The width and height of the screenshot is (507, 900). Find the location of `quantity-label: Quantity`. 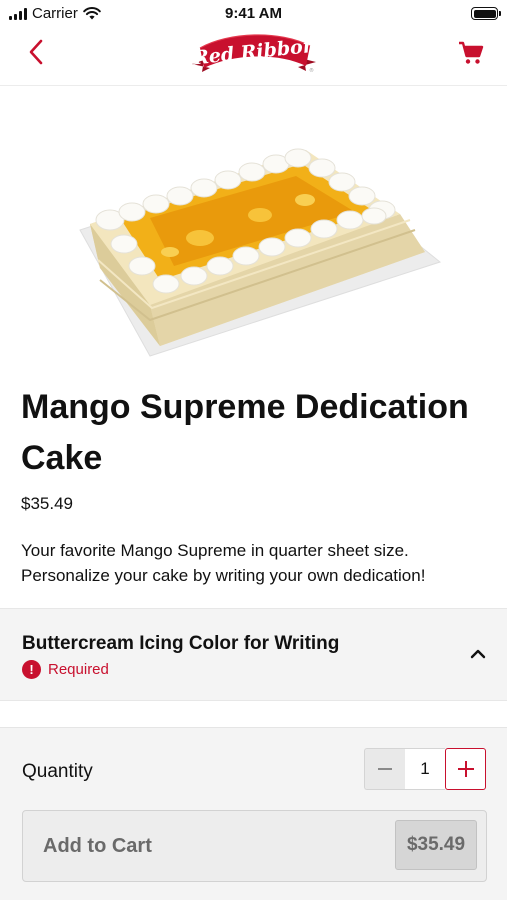

quantity-label: Quantity is located at coordinates (57, 771).